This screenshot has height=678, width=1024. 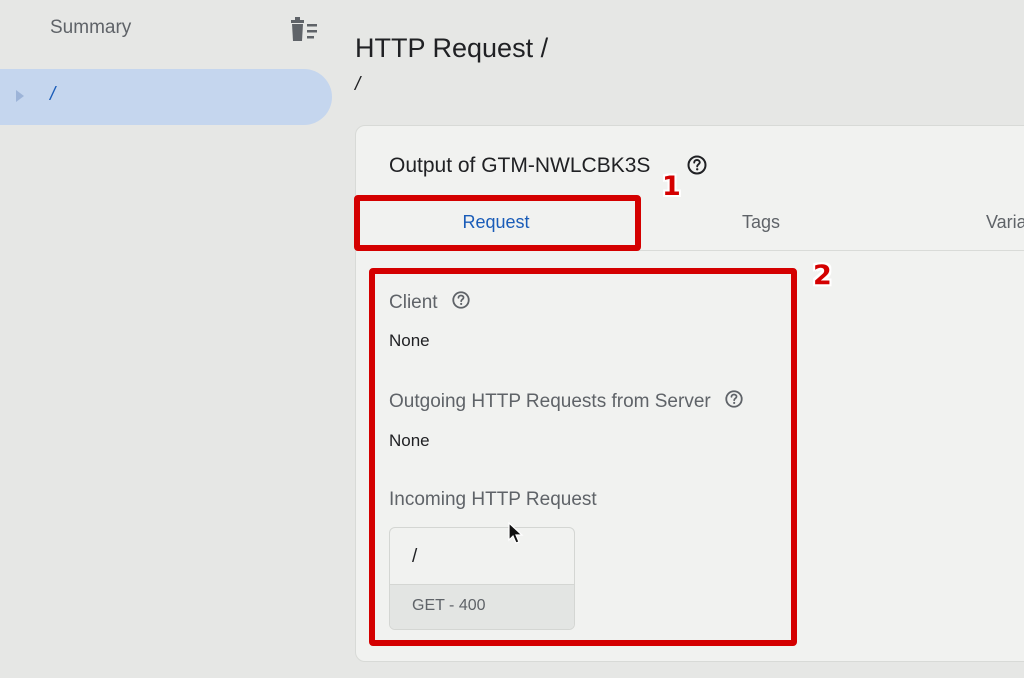 What do you see at coordinates (697, 167) in the screenshot?
I see `help-circle-icon` at bounding box center [697, 167].